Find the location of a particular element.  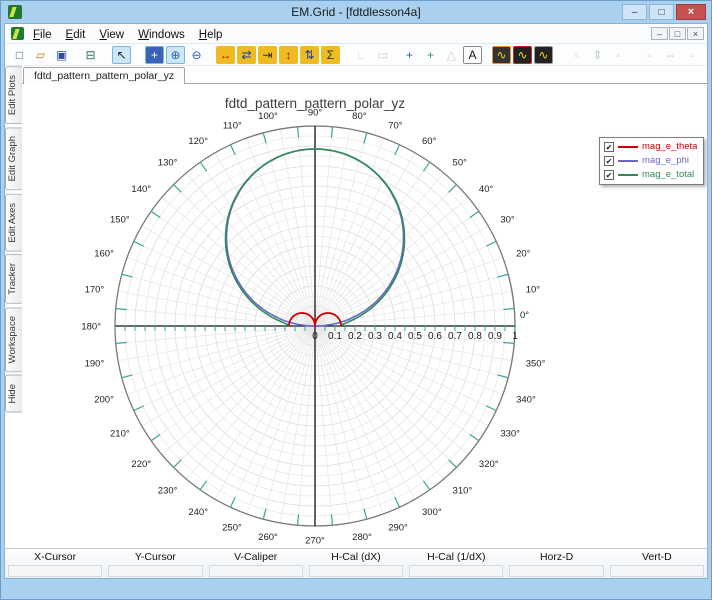

radial-tick-label: 0.5 is located at coordinates (415, 336).